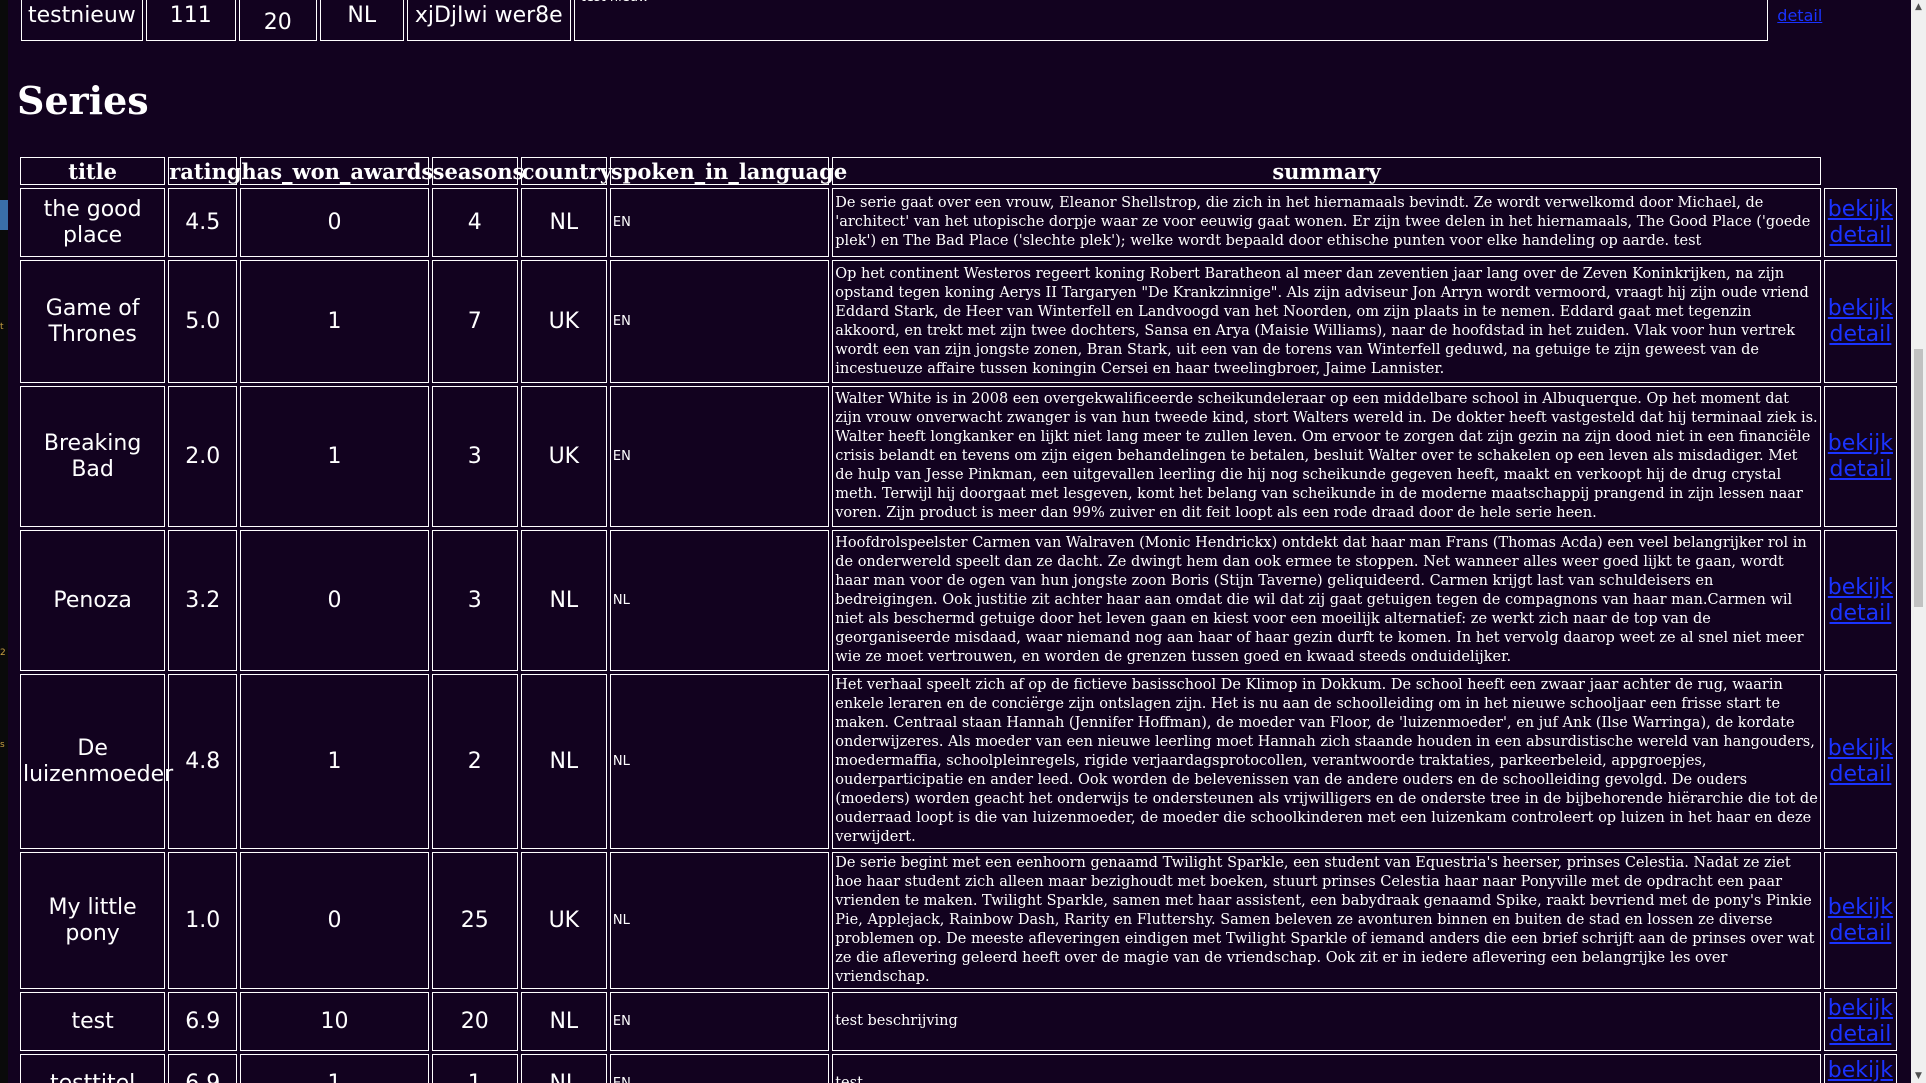 This screenshot has width=1926, height=1083. What do you see at coordinates (82, 20) in the screenshot?
I see `previous-cell-title: testnieuw` at bounding box center [82, 20].